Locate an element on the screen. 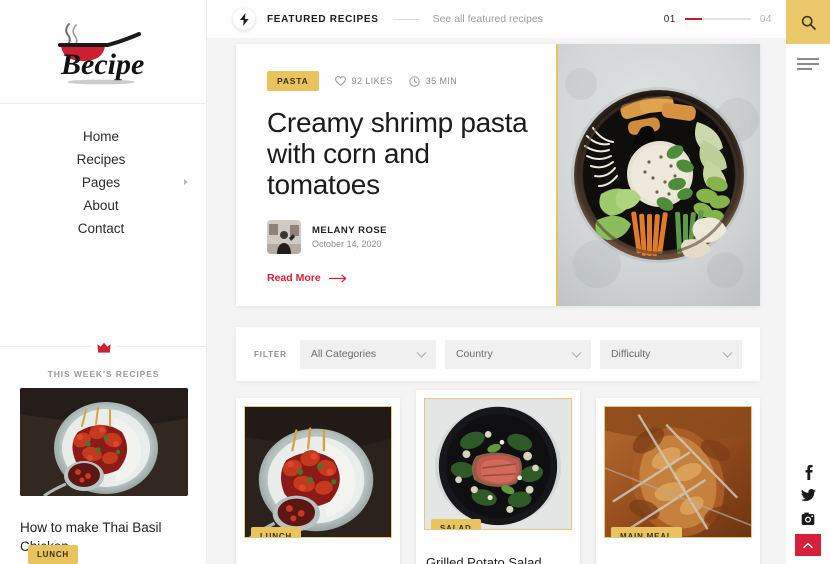 This screenshot has width=830, height=564. hero-meta-row: PASTA 92 LIKES 35 MIN is located at coordinates (398, 81).